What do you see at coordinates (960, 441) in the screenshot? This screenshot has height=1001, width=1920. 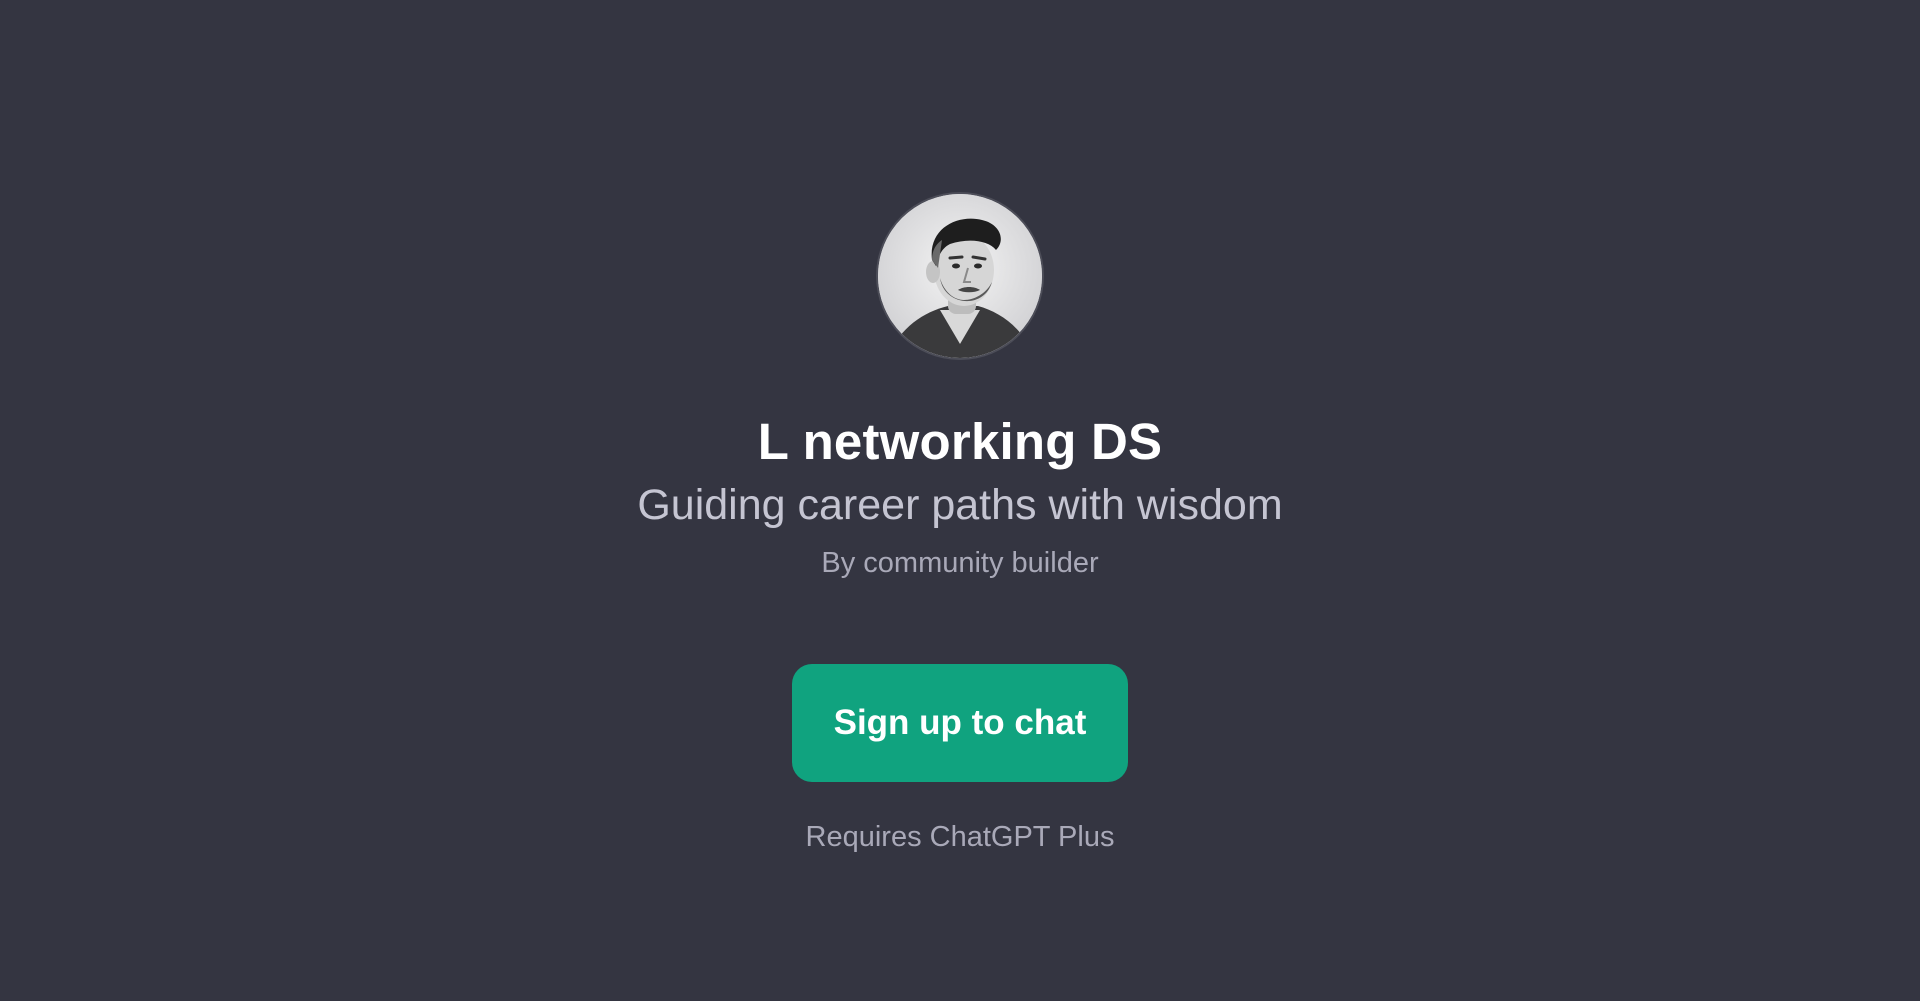 I see `gpt-title: L networking DS` at bounding box center [960, 441].